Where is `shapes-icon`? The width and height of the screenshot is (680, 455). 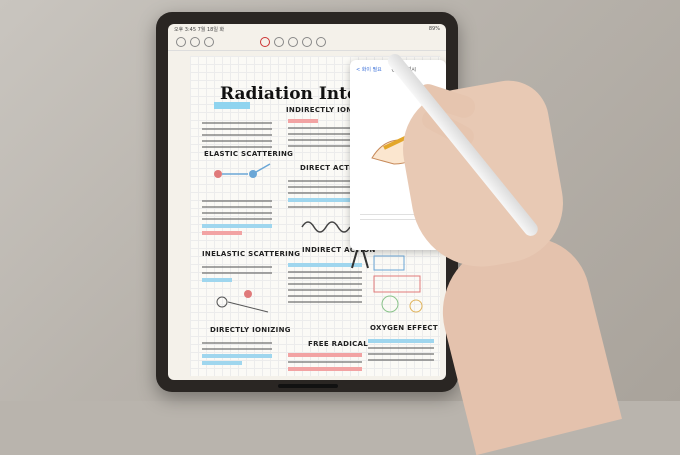 shapes-icon is located at coordinates (321, 42).